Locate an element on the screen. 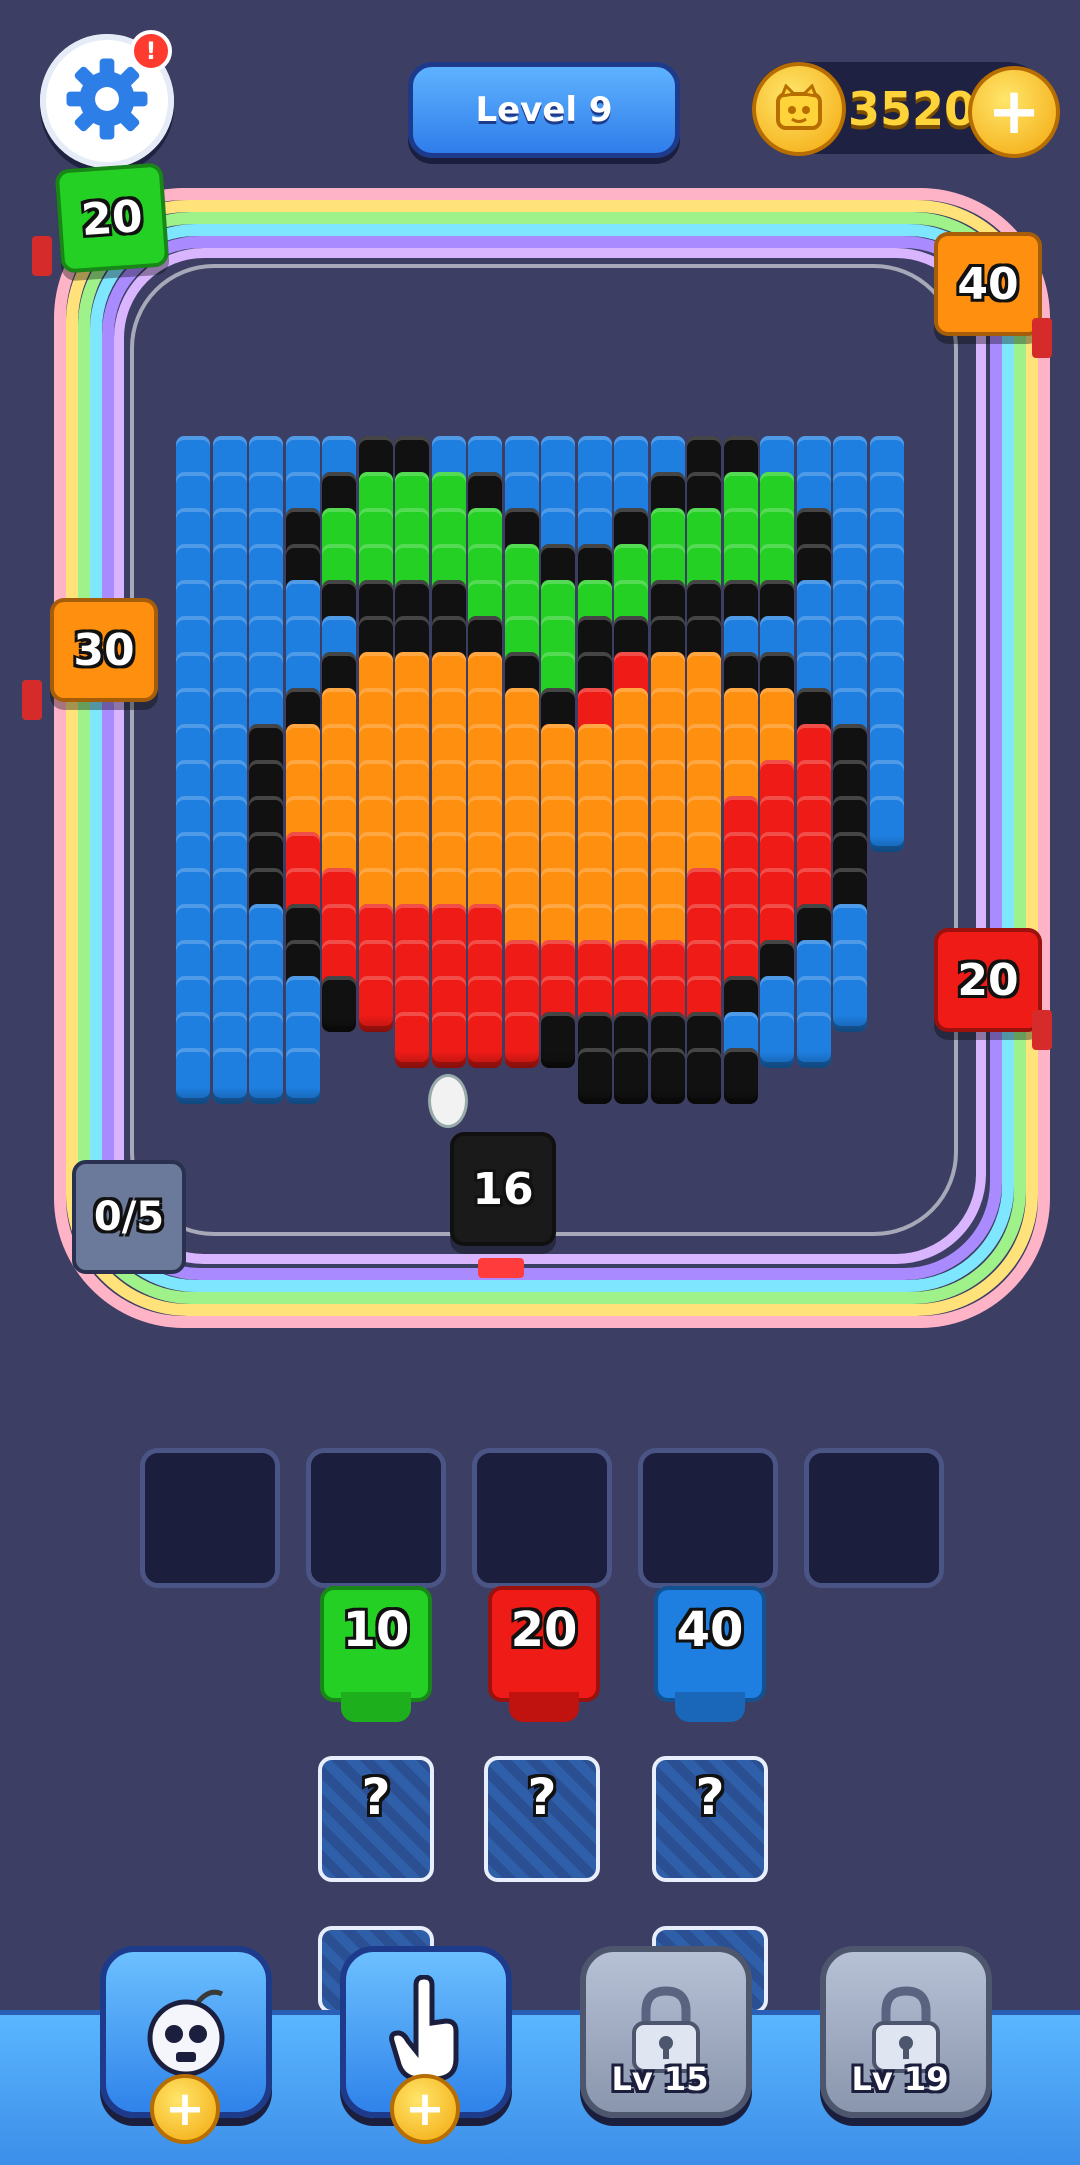 The height and width of the screenshot is (2165, 1080). skull-bomb-icon is located at coordinates (186, 2032).